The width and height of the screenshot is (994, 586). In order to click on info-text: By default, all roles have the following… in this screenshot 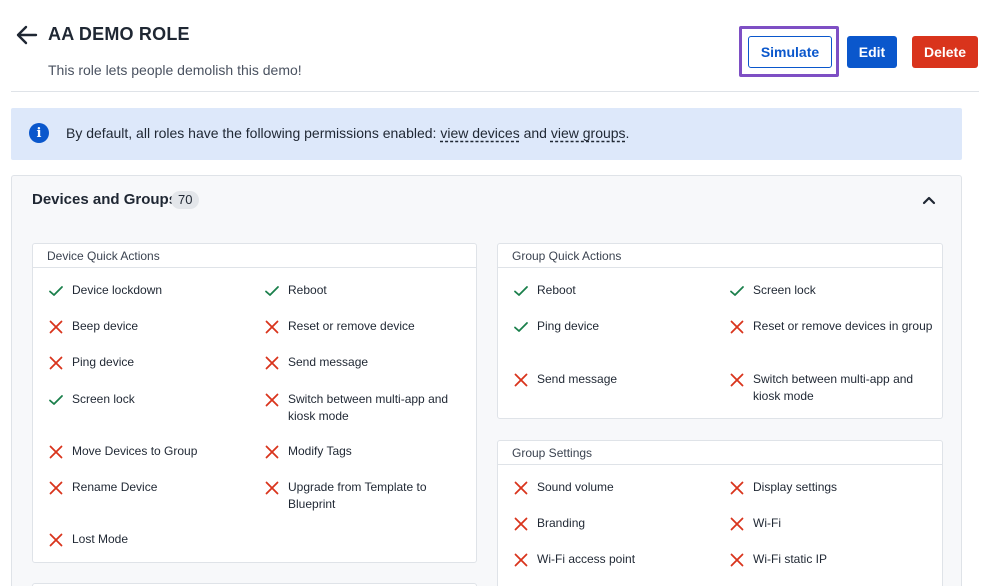, I will do `click(347, 133)`.